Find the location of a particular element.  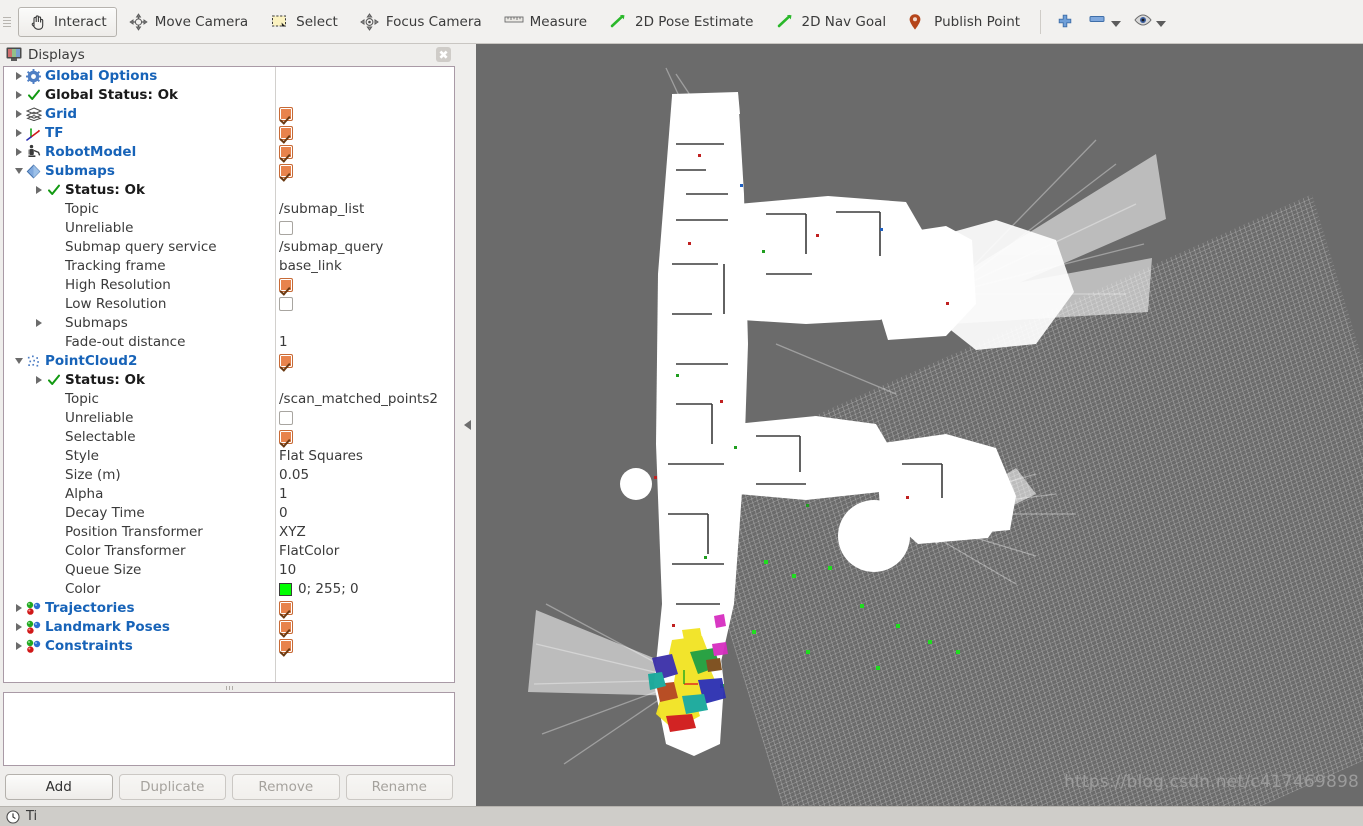

tree-row: Size (m) 0.05 is located at coordinates (229, 475).